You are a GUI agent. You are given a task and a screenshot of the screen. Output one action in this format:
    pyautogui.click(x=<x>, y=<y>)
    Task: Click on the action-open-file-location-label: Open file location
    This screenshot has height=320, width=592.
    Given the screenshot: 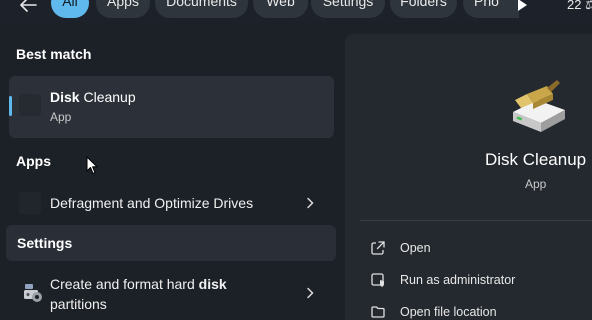 What is the action you would take?
    pyautogui.click(x=448, y=312)
    